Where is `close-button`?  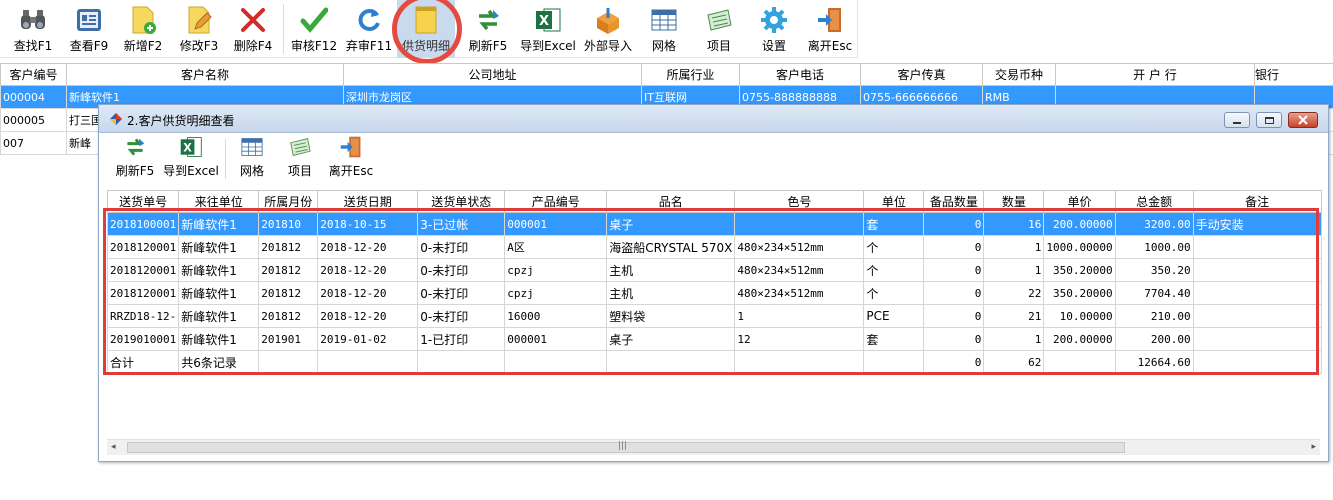 close-button is located at coordinates (1303, 120).